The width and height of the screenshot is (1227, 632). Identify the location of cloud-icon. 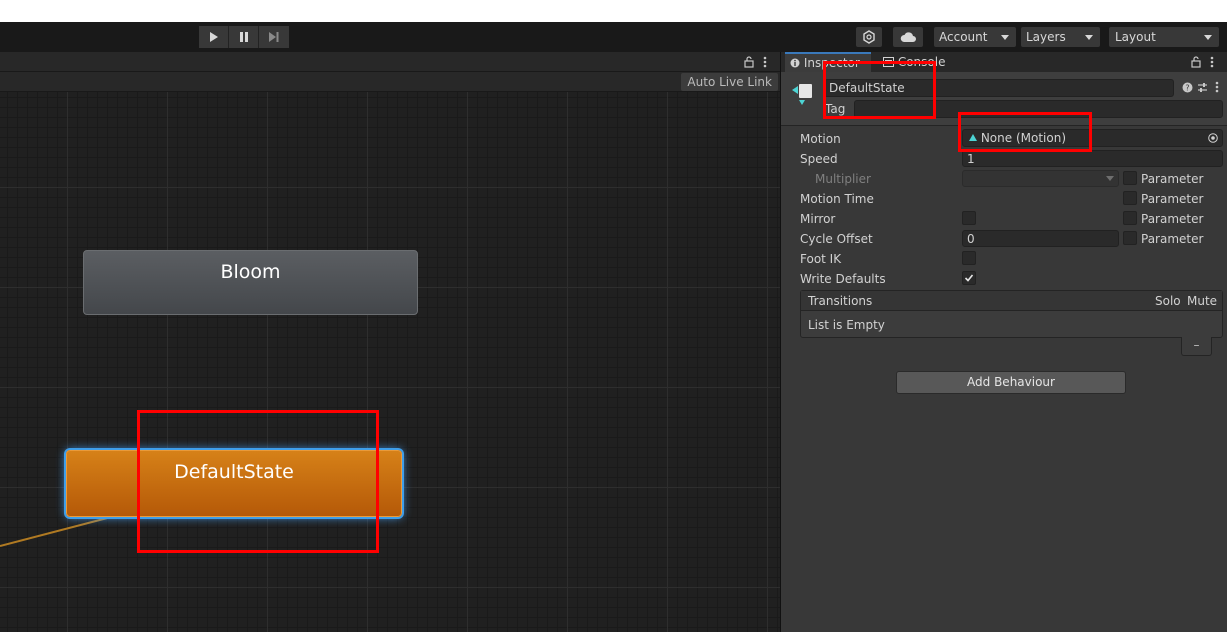
(908, 37).